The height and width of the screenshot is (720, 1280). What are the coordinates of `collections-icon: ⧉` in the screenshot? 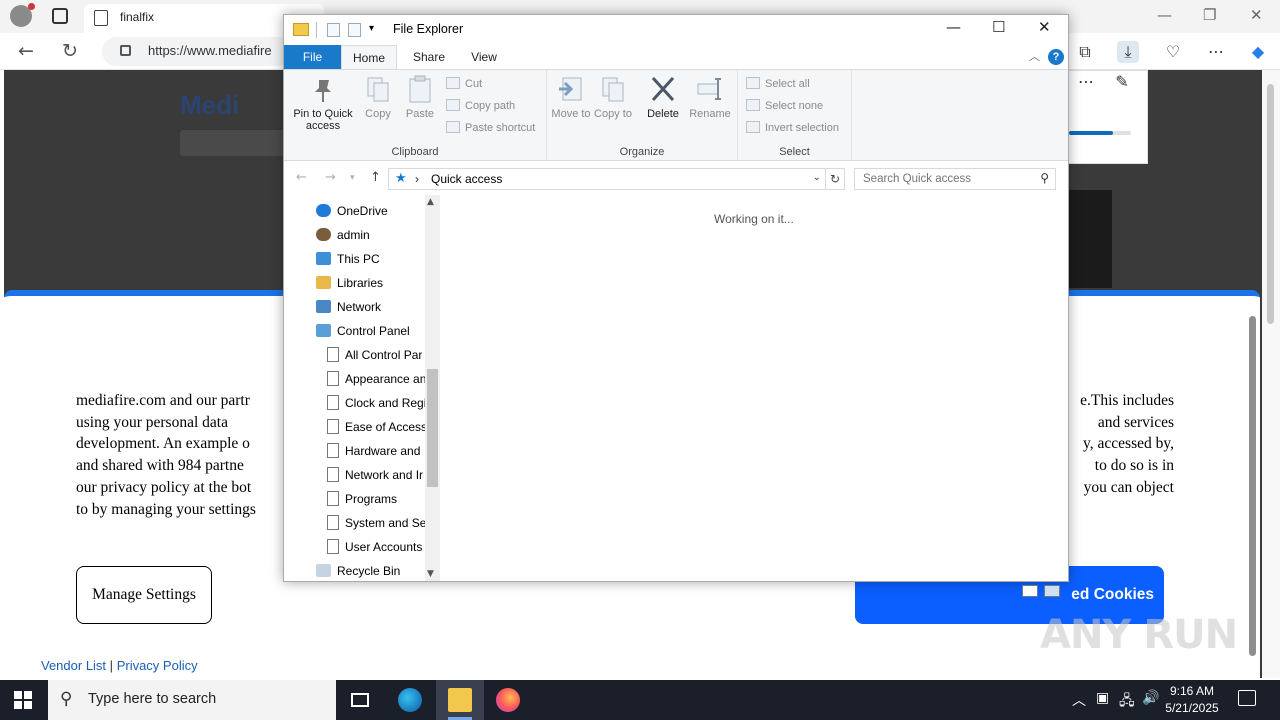 It's located at (1085, 52).